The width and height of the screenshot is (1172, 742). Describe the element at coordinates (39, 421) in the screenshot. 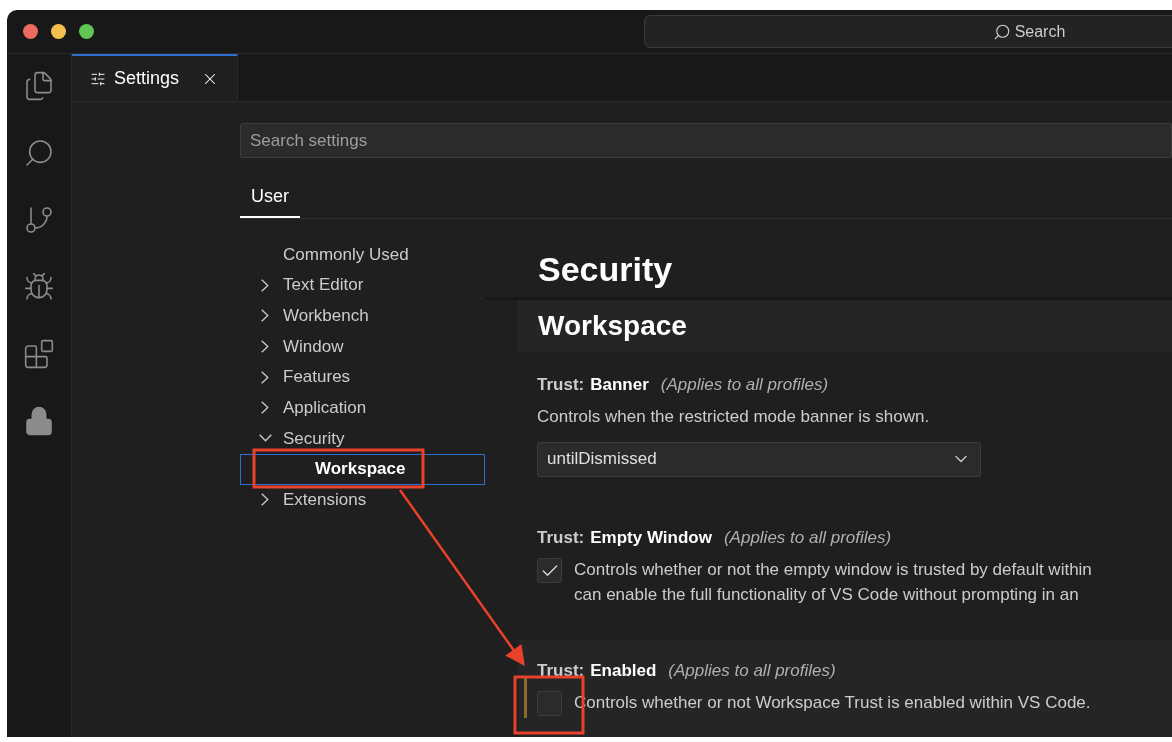

I see `lock-icon` at that location.